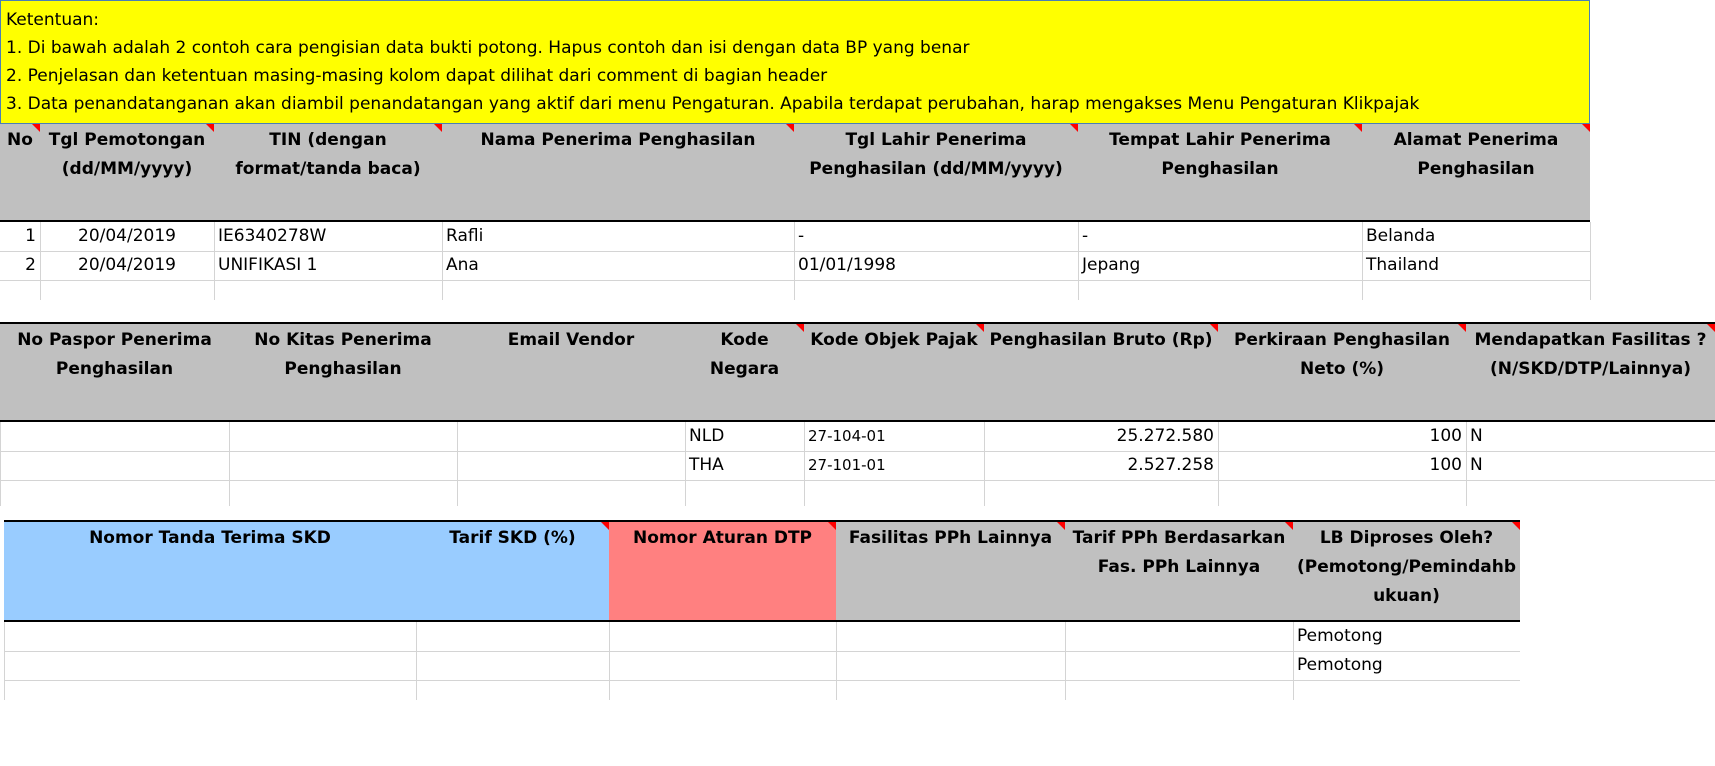 This screenshot has height=766, width=1715. Describe the element at coordinates (894, 339) in the screenshot. I see `header-kode-objek-pajak: Kode Objek Pajak` at that location.